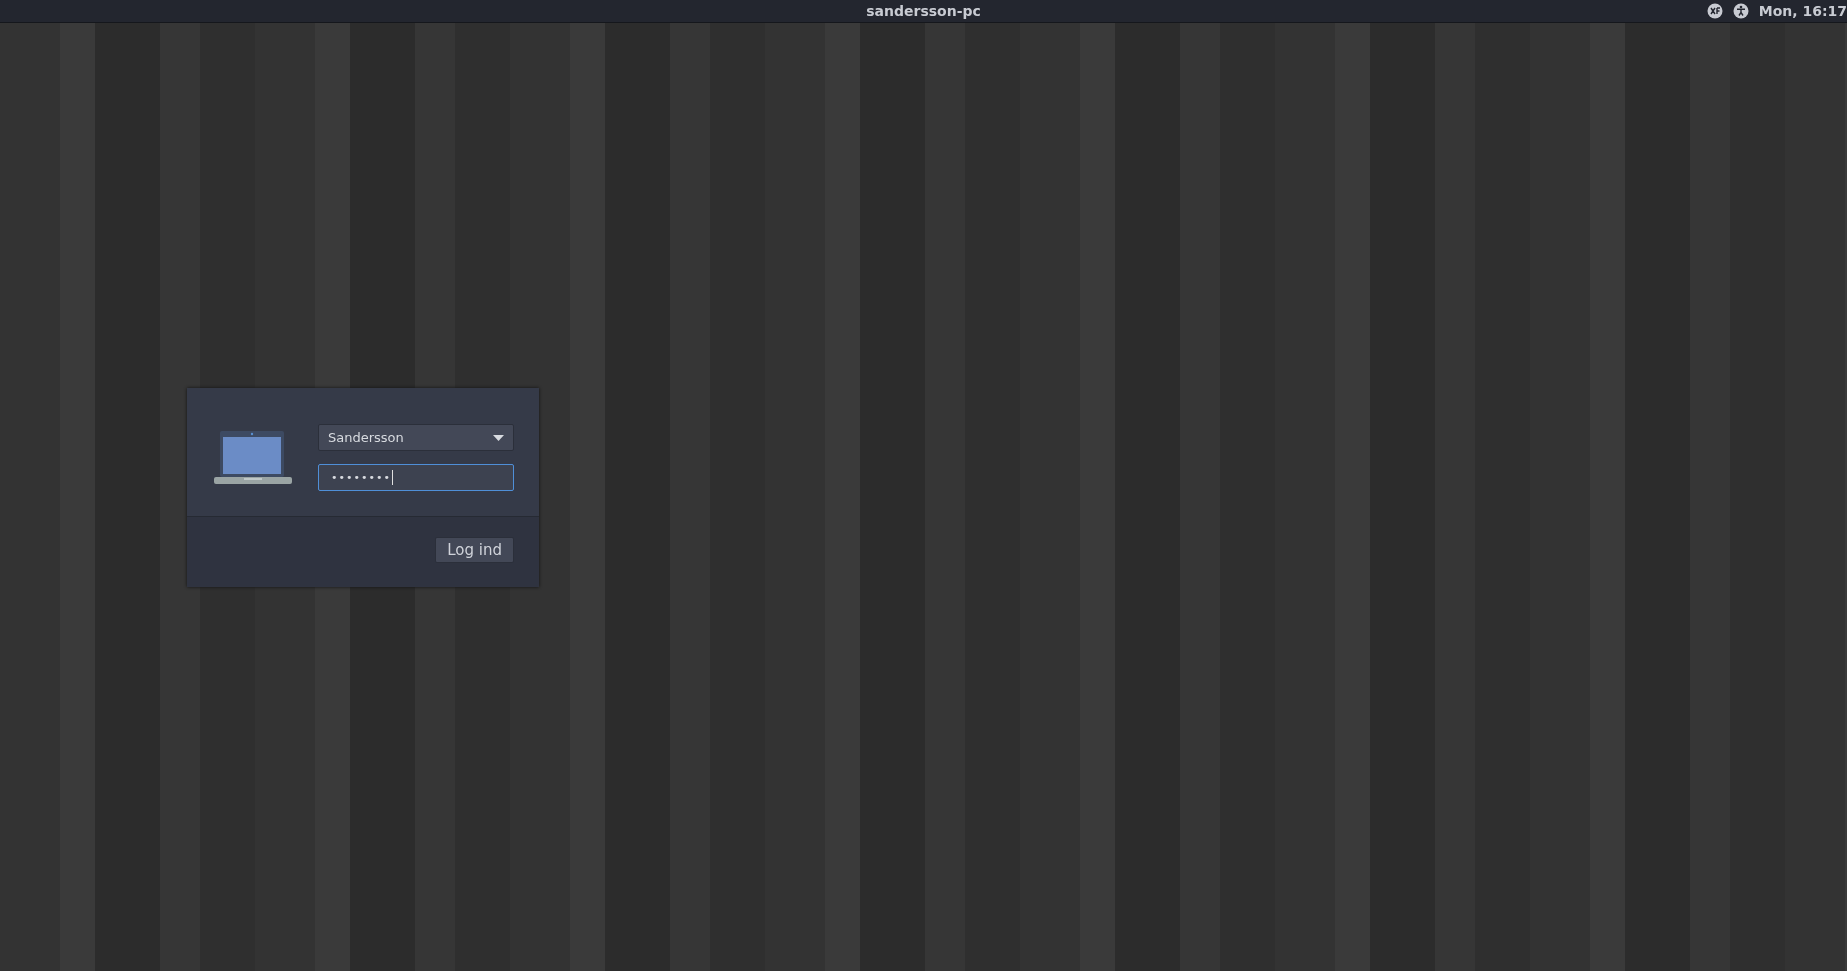 Image resolution: width=1847 pixels, height=971 pixels. I want to click on caret-icon, so click(498, 437).